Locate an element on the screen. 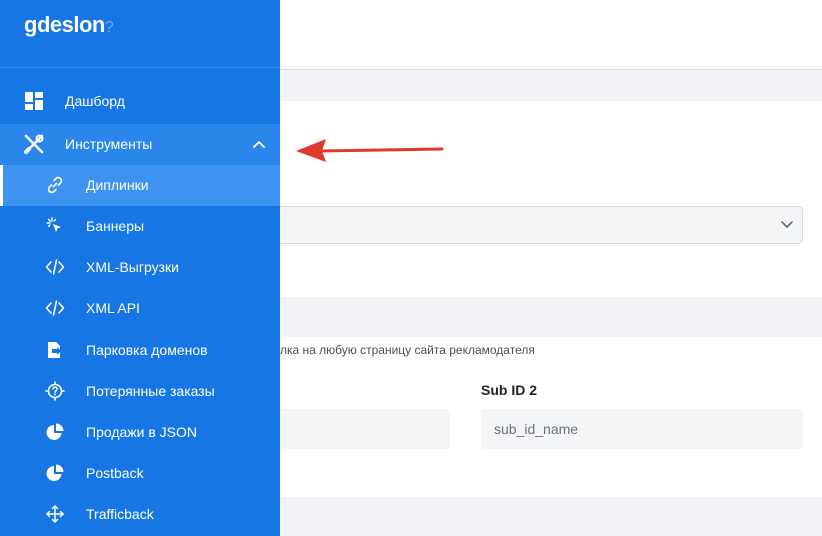  sidebar-item-label: Postback is located at coordinates (115, 473).